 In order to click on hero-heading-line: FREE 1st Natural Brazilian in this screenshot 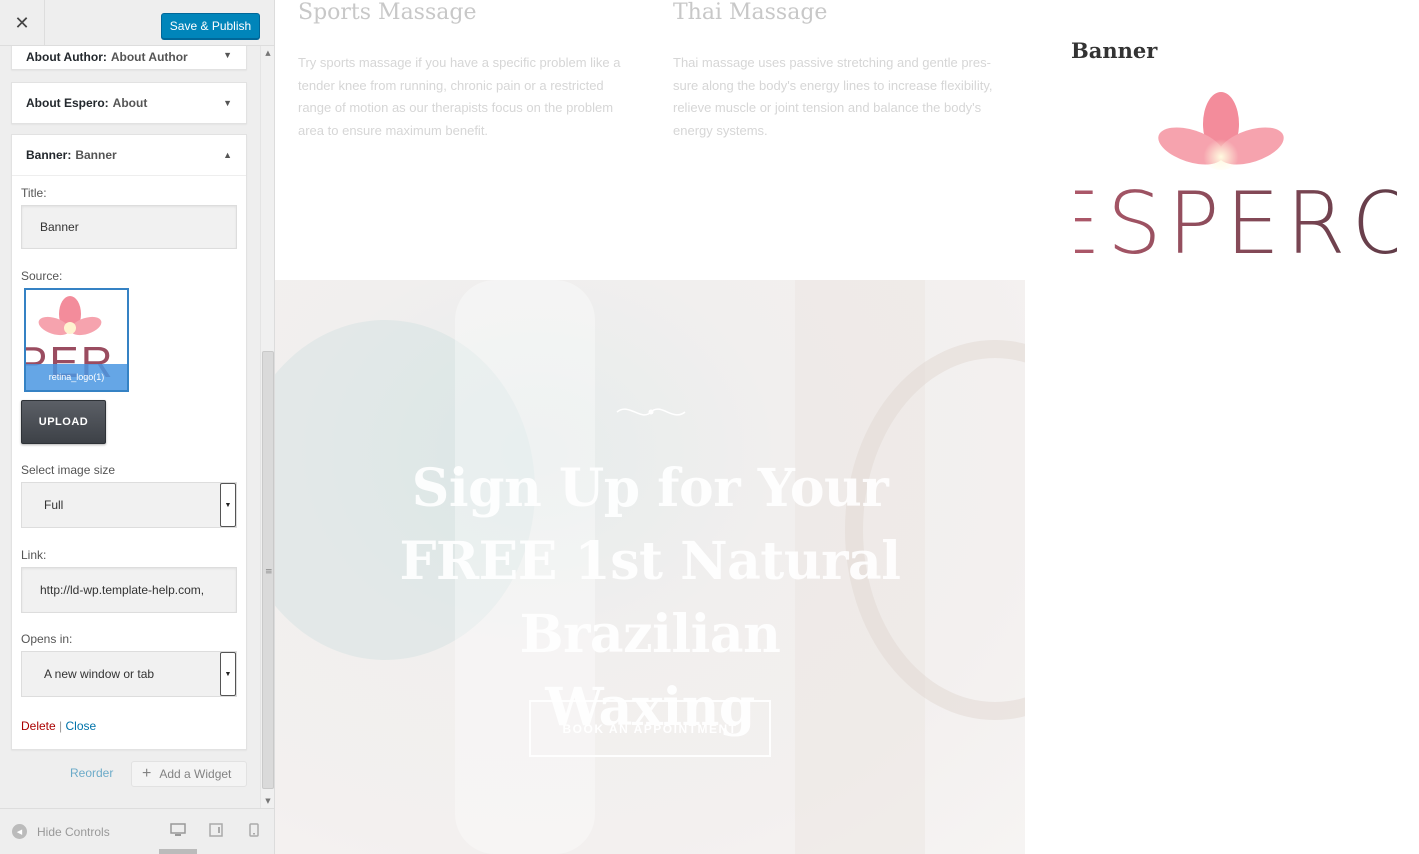, I will do `click(650, 598)`.